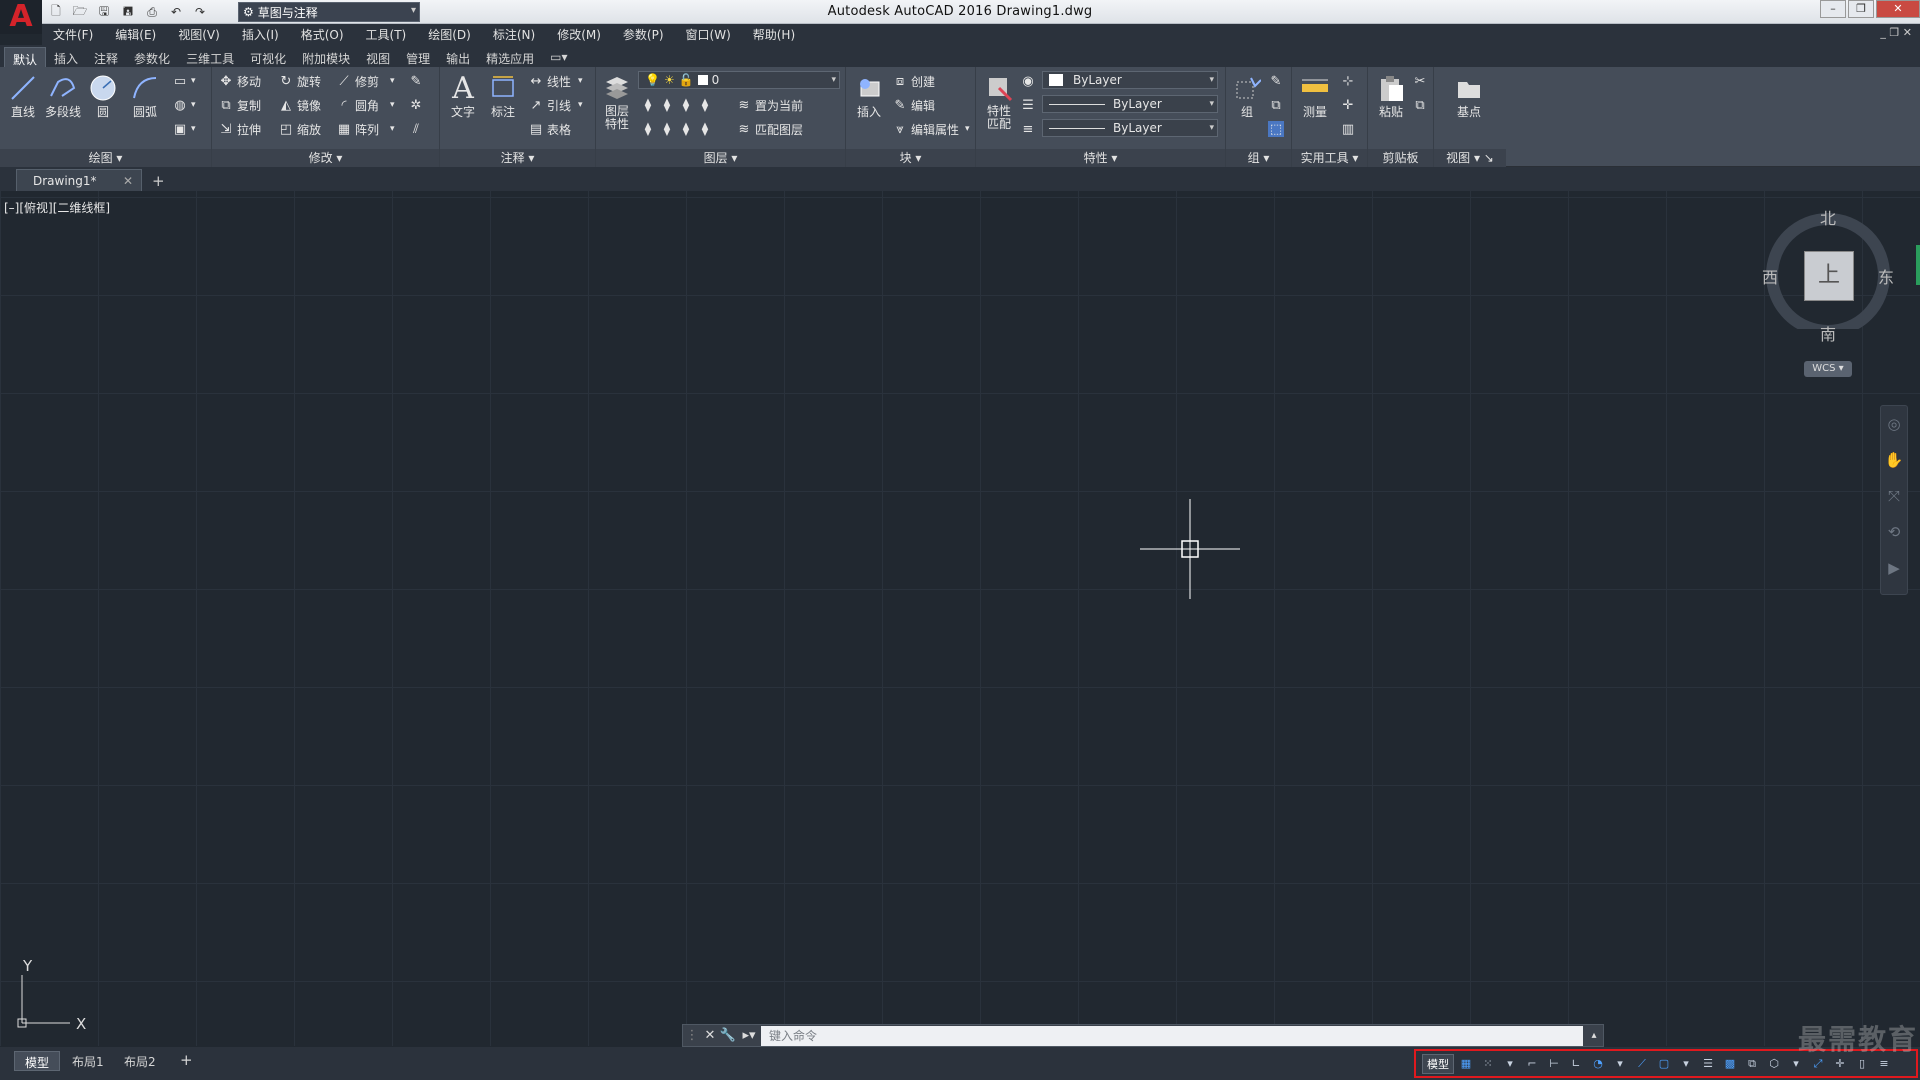 This screenshot has width=1920, height=1080. Describe the element at coordinates (1896, 32) in the screenshot. I see `document-window-controls: _ ❐ ✕` at that location.